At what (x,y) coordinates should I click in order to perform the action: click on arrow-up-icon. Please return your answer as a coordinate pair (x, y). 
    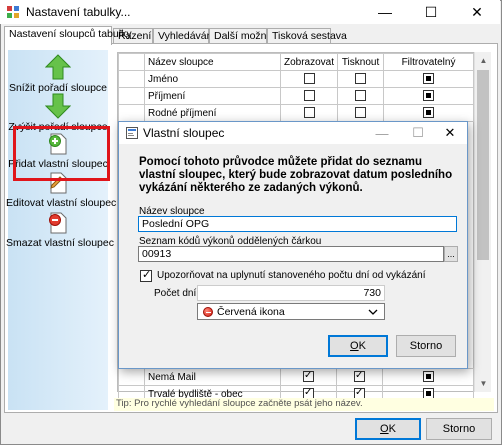
    Looking at the image, I should click on (58, 67).